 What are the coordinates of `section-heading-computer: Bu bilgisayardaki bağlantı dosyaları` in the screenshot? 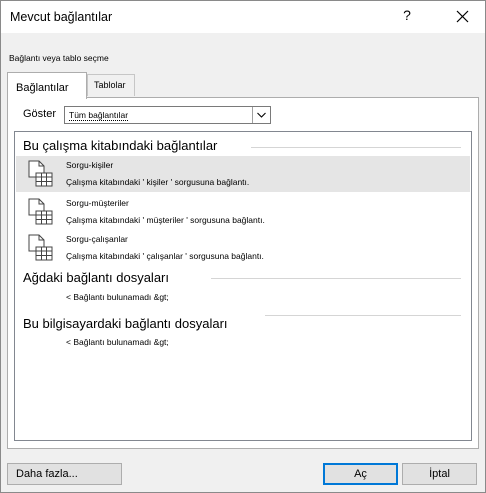 It's located at (125, 323).